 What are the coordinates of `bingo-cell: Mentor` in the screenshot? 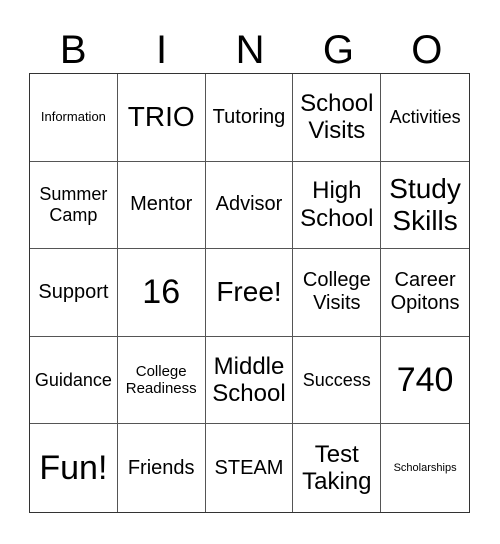 It's located at (161, 205).